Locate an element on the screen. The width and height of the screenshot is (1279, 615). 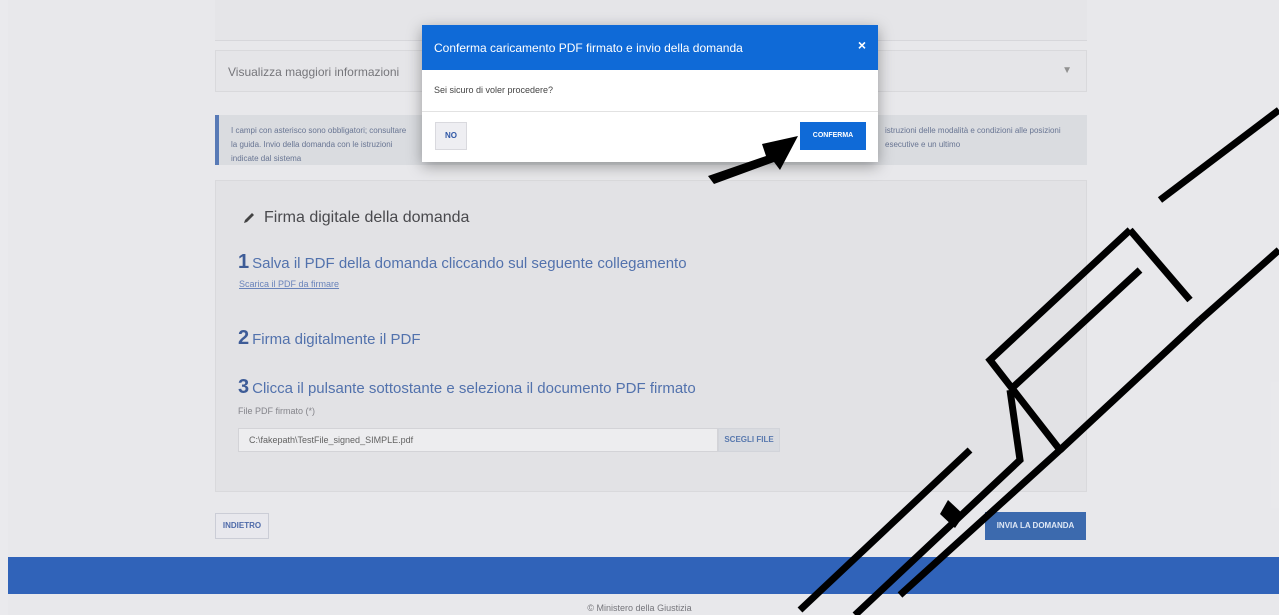
step-2: 2 Firma digitalmente il PDF is located at coordinates (329, 338).